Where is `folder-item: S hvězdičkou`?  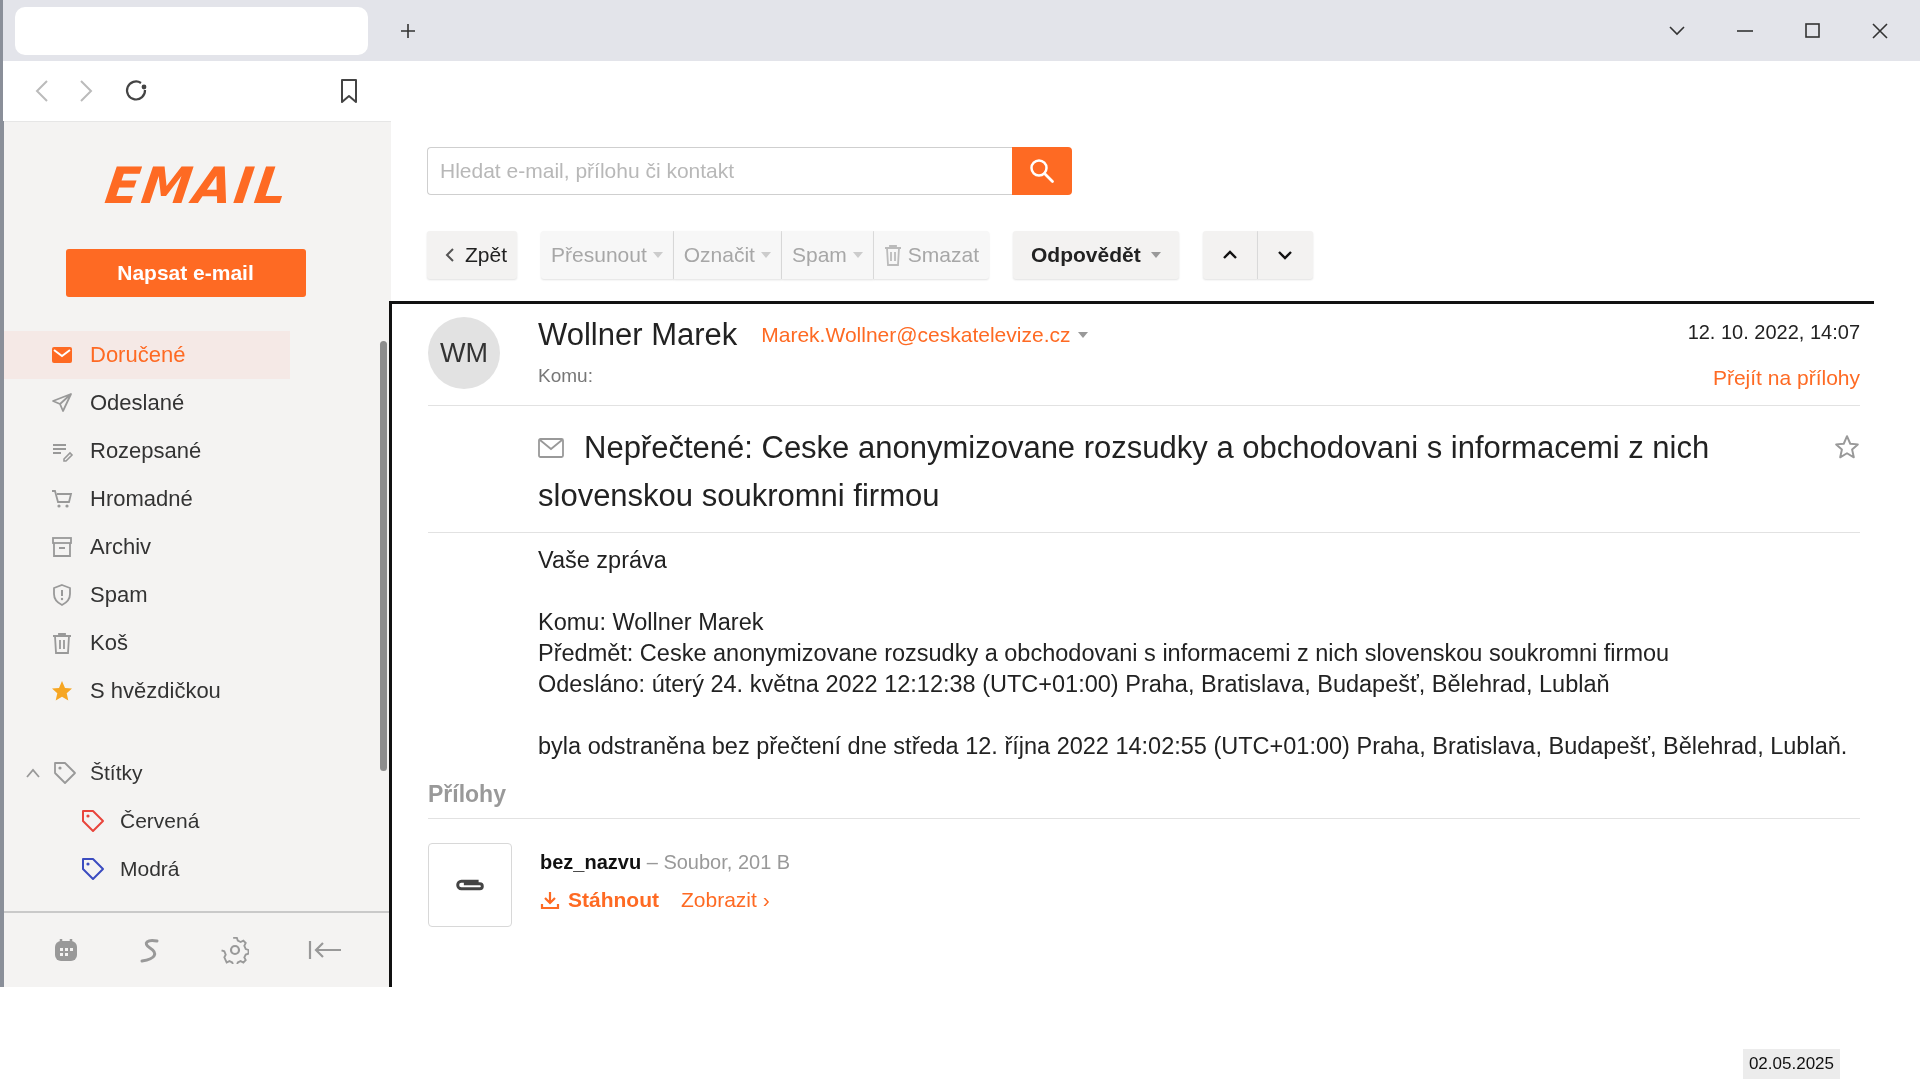
folder-item: S hvězdičkou is located at coordinates (147, 691).